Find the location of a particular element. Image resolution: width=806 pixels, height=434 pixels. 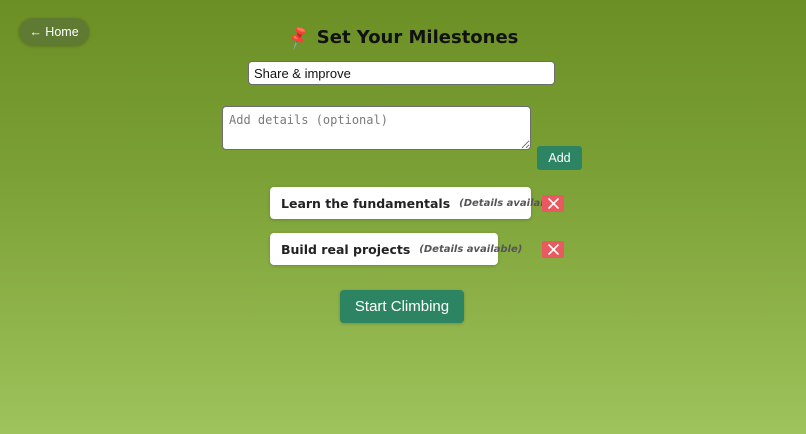

milestone-title: Learn the fundamentals is located at coordinates (366, 203).